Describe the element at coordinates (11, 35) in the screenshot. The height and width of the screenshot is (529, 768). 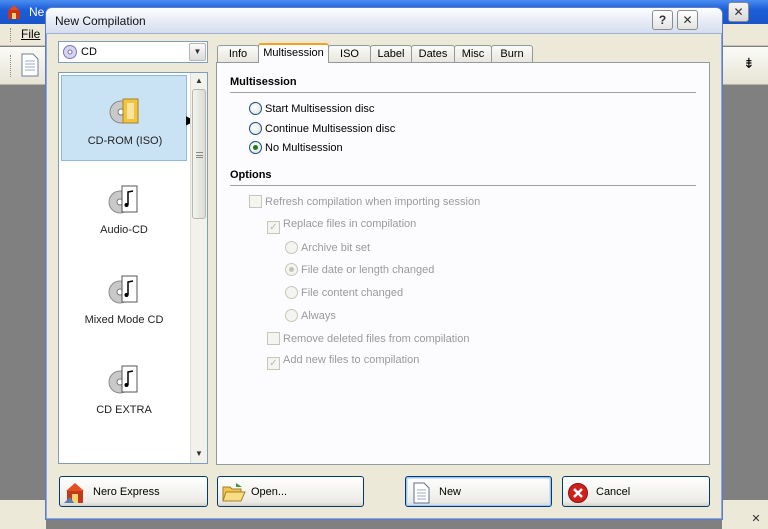
I see `menubar-grip` at that location.